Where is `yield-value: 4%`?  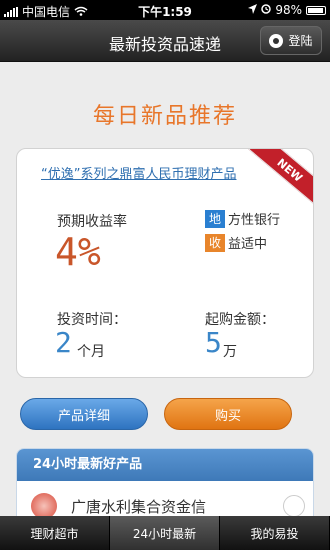
yield-value: 4% is located at coordinates (78, 252).